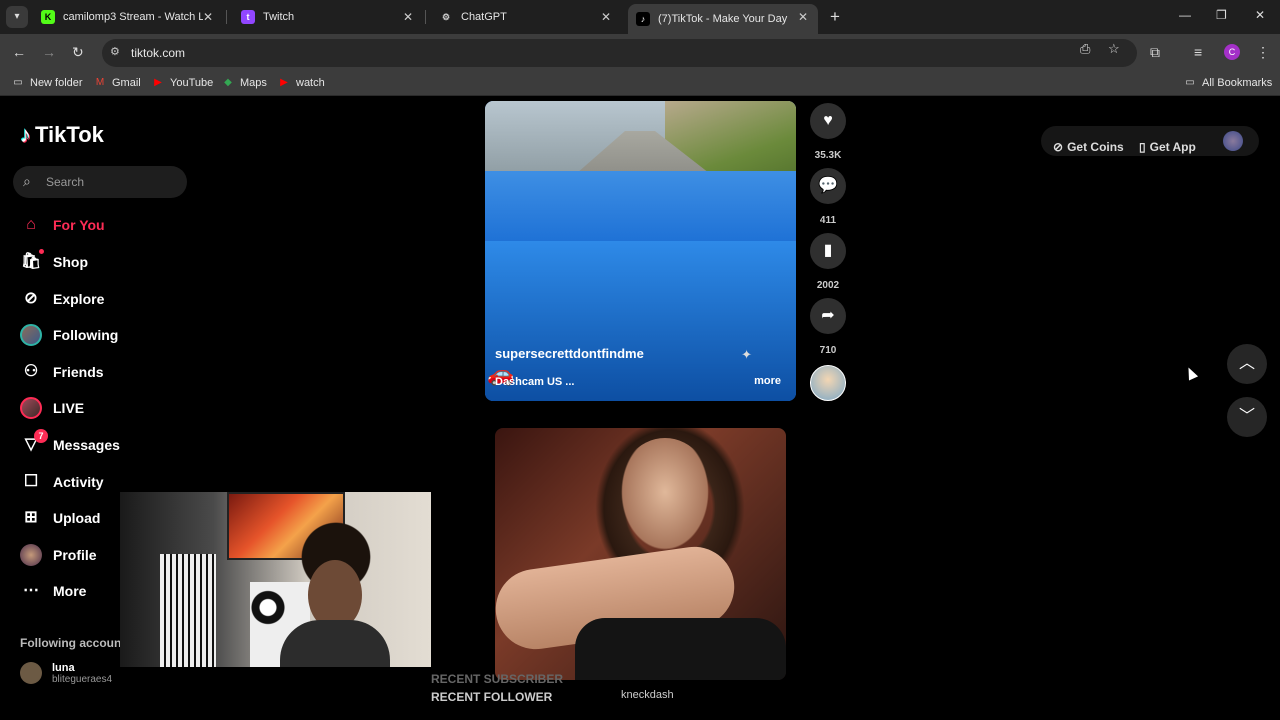 The image size is (1280, 720). I want to click on nav-for-you: ⌂ For You, so click(62, 225).